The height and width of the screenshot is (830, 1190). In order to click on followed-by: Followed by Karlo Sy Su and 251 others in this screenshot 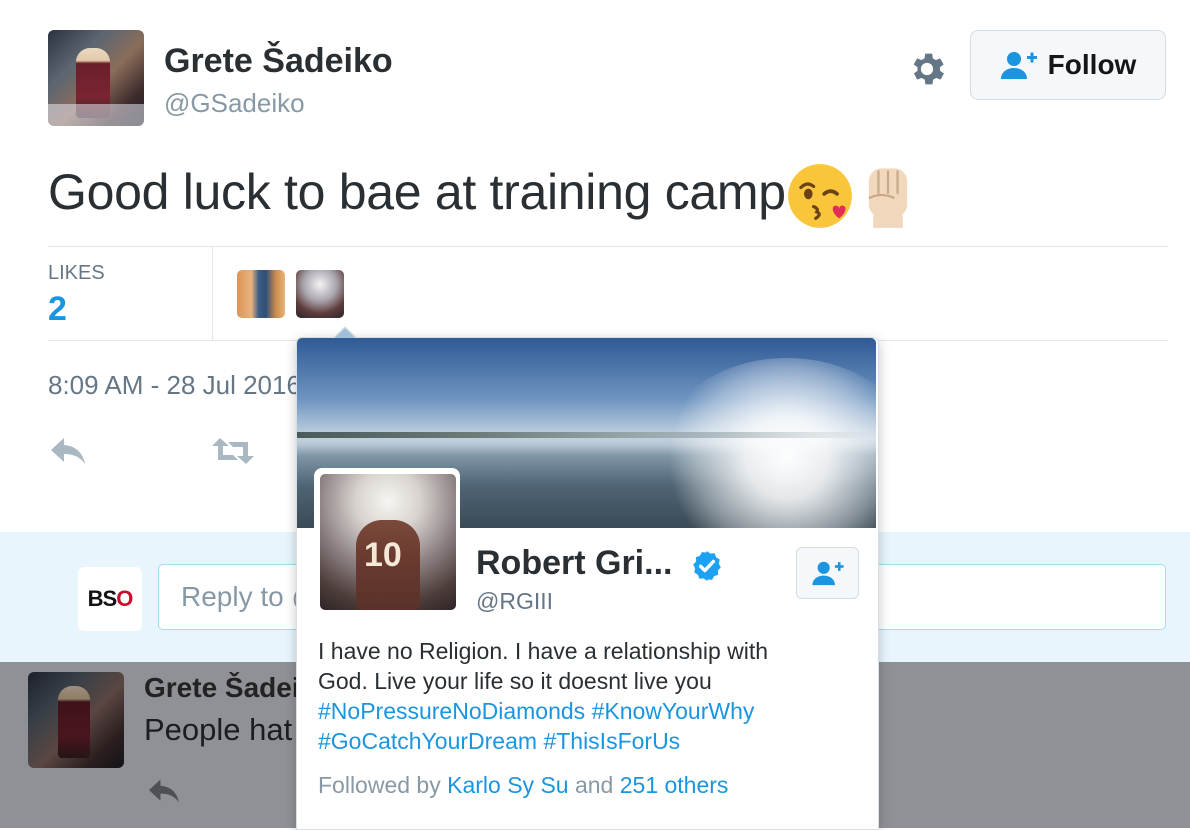, I will do `click(523, 785)`.